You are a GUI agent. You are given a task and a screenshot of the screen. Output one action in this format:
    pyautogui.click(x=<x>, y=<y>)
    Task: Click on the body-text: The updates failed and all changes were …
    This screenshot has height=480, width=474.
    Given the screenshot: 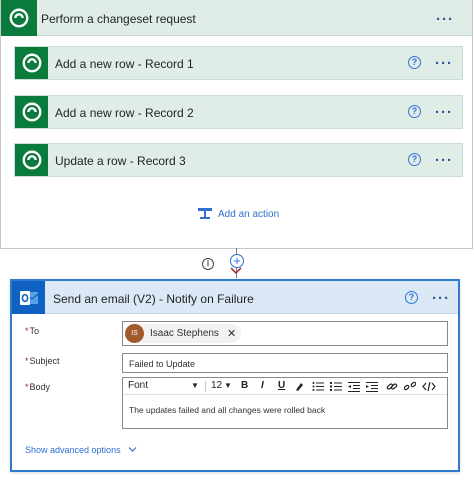 What is the action you would take?
    pyautogui.click(x=227, y=410)
    